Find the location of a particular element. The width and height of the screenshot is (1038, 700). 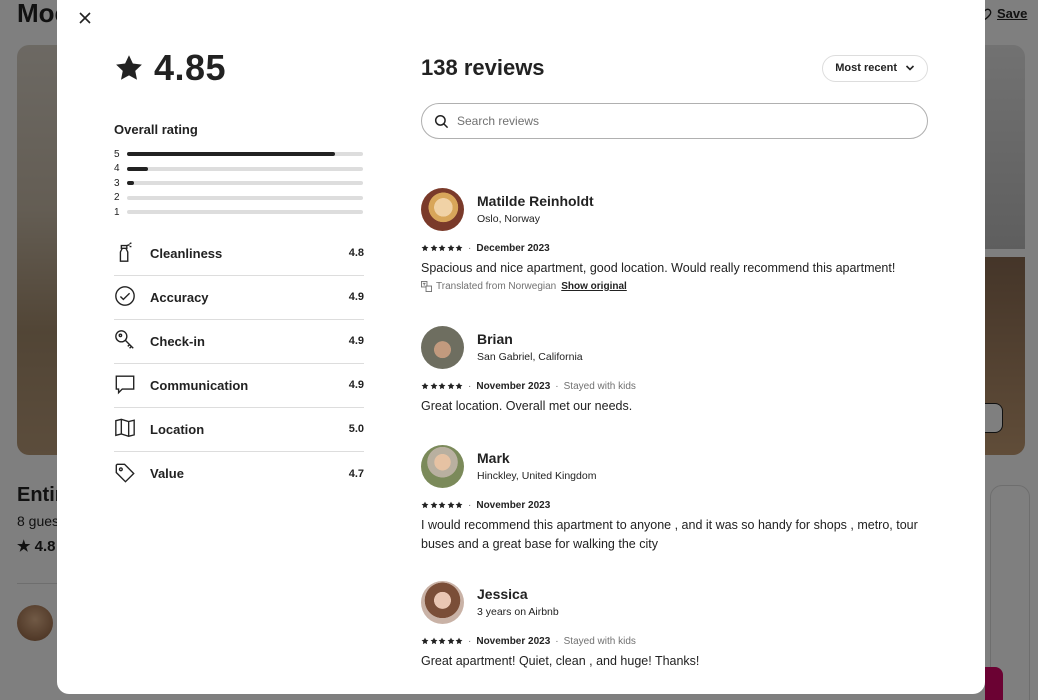

rating-bar-label: 5 is located at coordinates (117, 154).